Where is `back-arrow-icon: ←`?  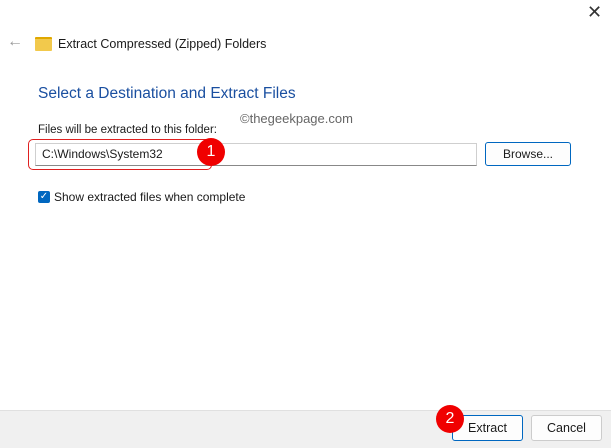 back-arrow-icon: ← is located at coordinates (15, 42).